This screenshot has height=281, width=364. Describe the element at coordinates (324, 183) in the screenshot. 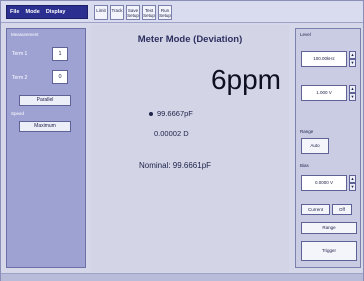

I see `bias-field: 0.0000 V` at that location.